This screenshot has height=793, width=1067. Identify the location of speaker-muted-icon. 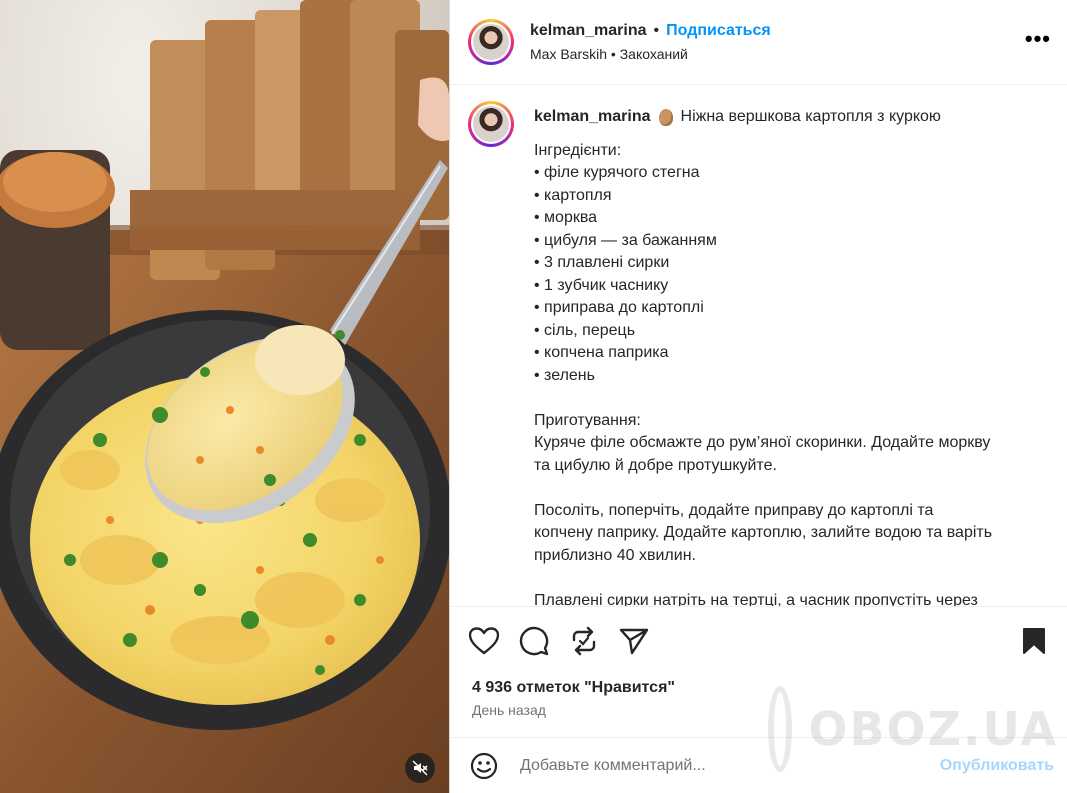
(420, 768).